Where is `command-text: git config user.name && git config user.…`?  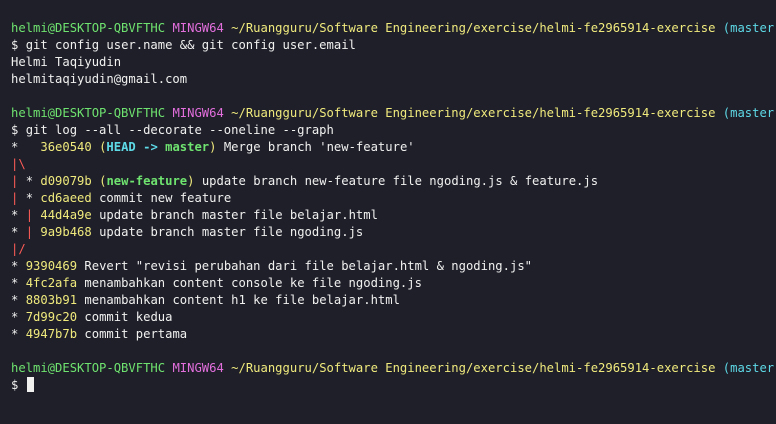
command-text: git config user.name && git config user.… is located at coordinates (190, 45).